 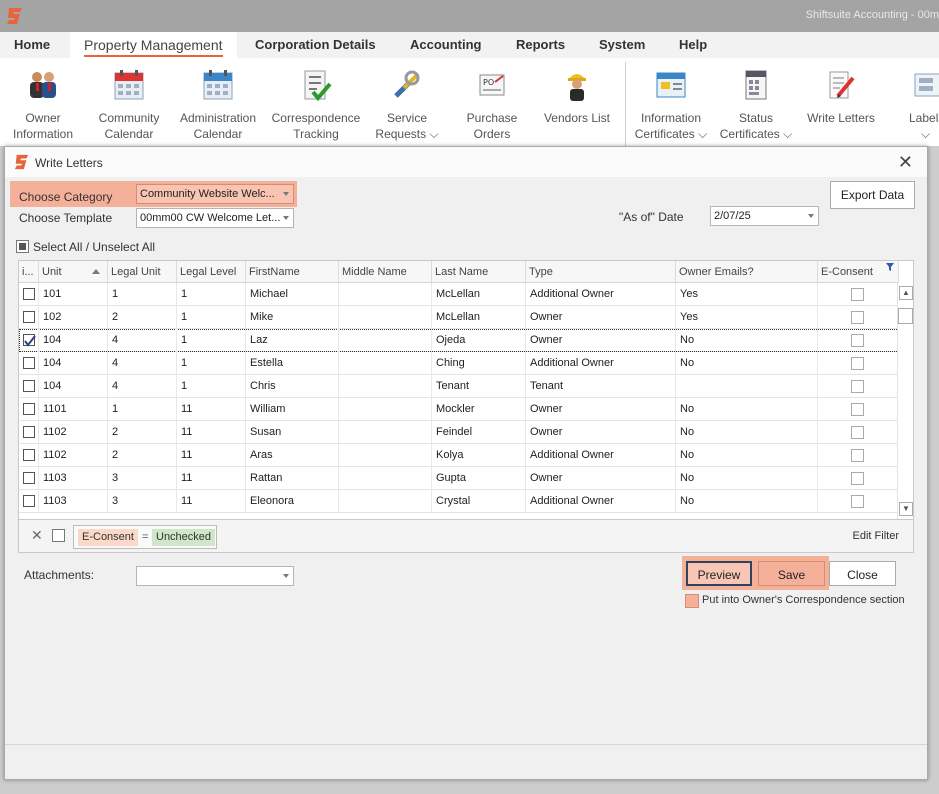 I want to click on clear-filter-icon: ✕, so click(x=37, y=535).